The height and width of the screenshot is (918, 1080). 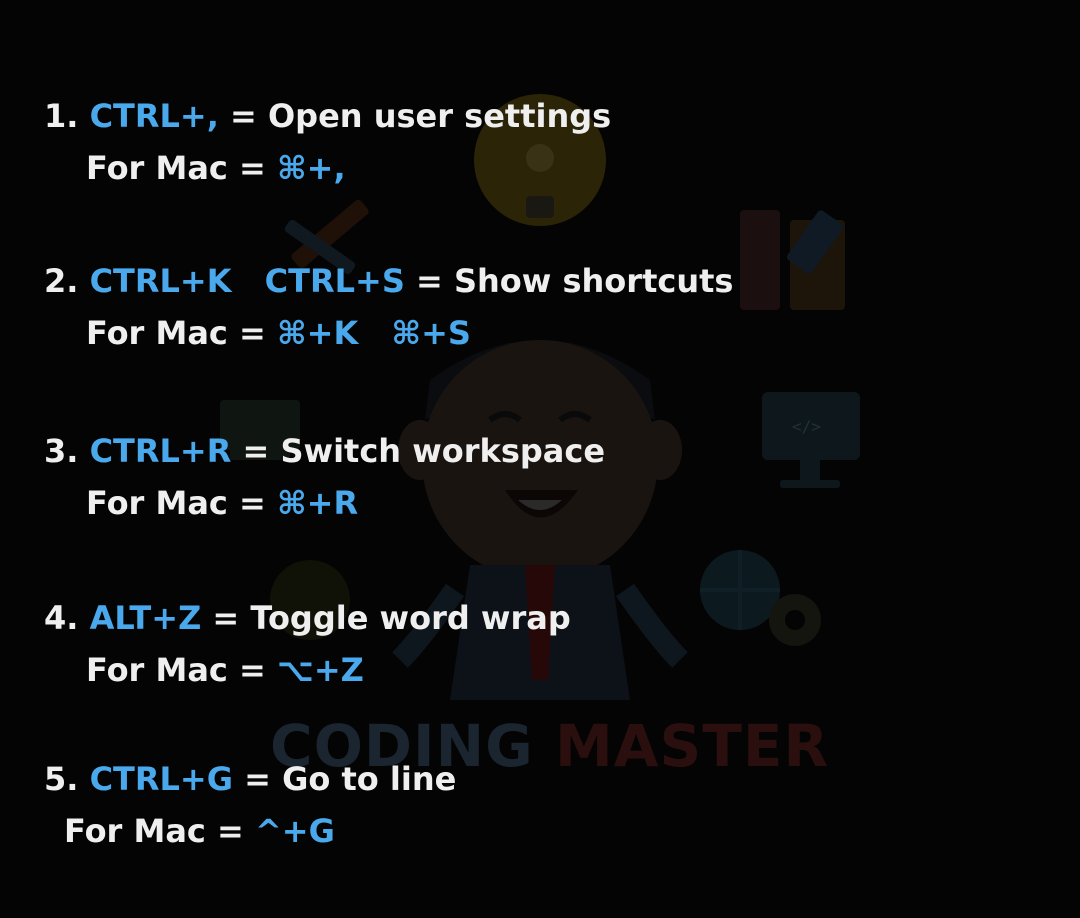 I want to click on shortcut-1-mac-line: For Mac = ⌘+,, so click(x=216, y=168).